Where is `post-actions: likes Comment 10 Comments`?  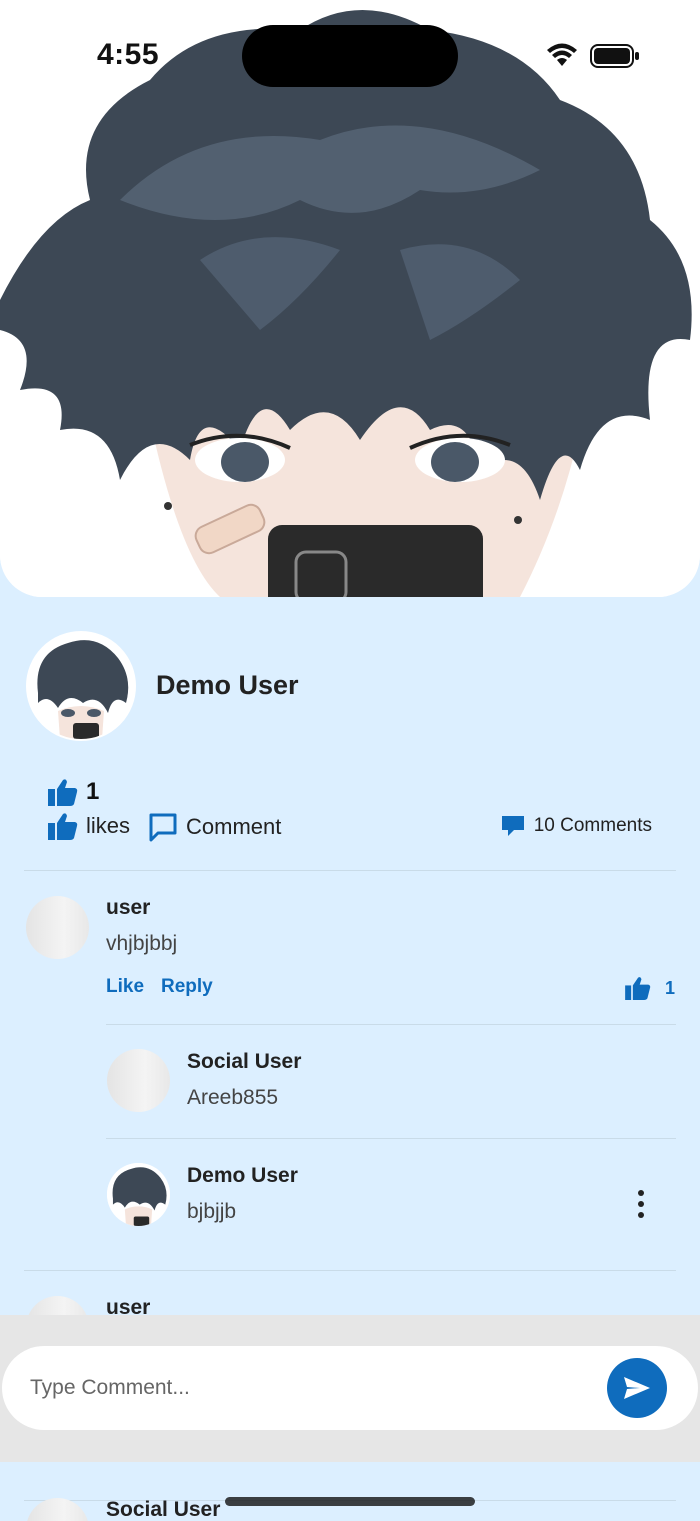 post-actions: likes Comment 10 Comments is located at coordinates (350, 829).